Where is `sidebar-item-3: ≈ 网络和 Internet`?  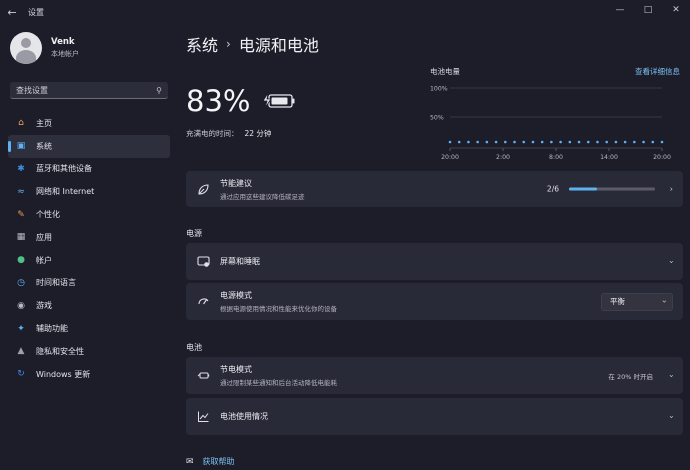 sidebar-item-3: ≈ 网络和 Internet is located at coordinates (89, 191).